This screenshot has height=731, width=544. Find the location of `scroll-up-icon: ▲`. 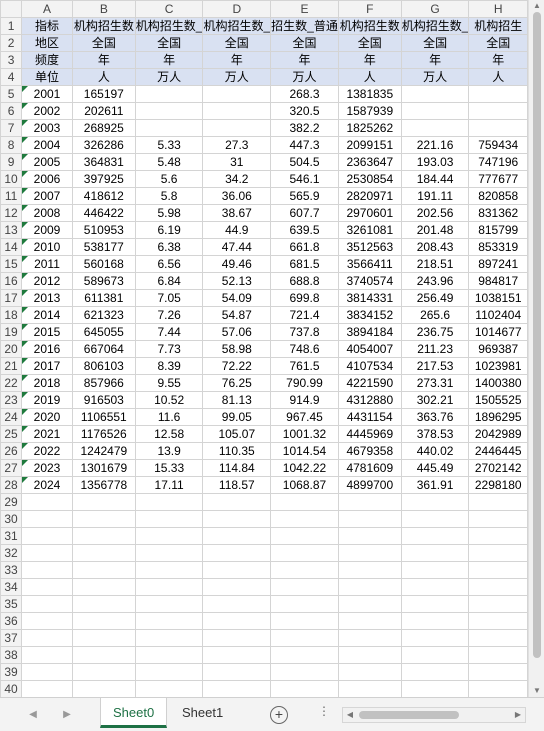

scroll-up-icon: ▲ is located at coordinates (536, 6).